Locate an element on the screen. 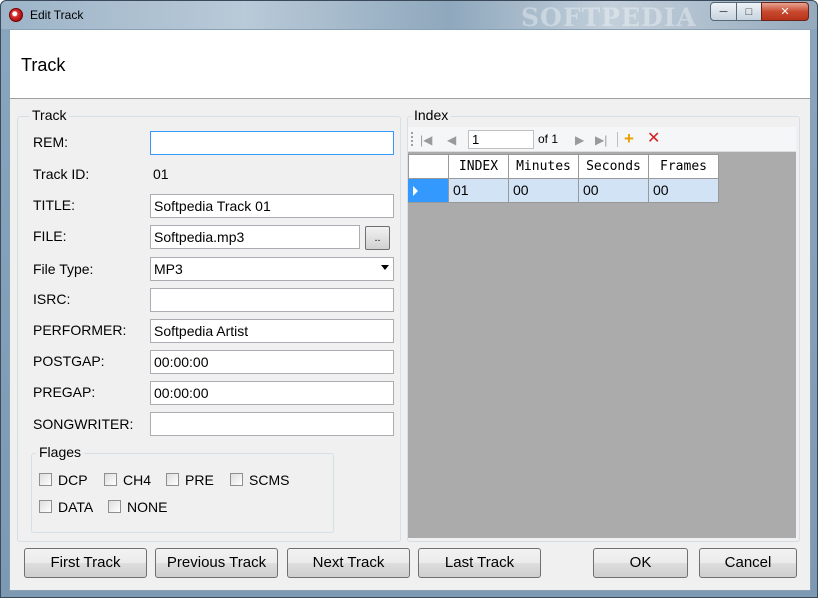  minimize-button: ─ is located at coordinates (723, 11).